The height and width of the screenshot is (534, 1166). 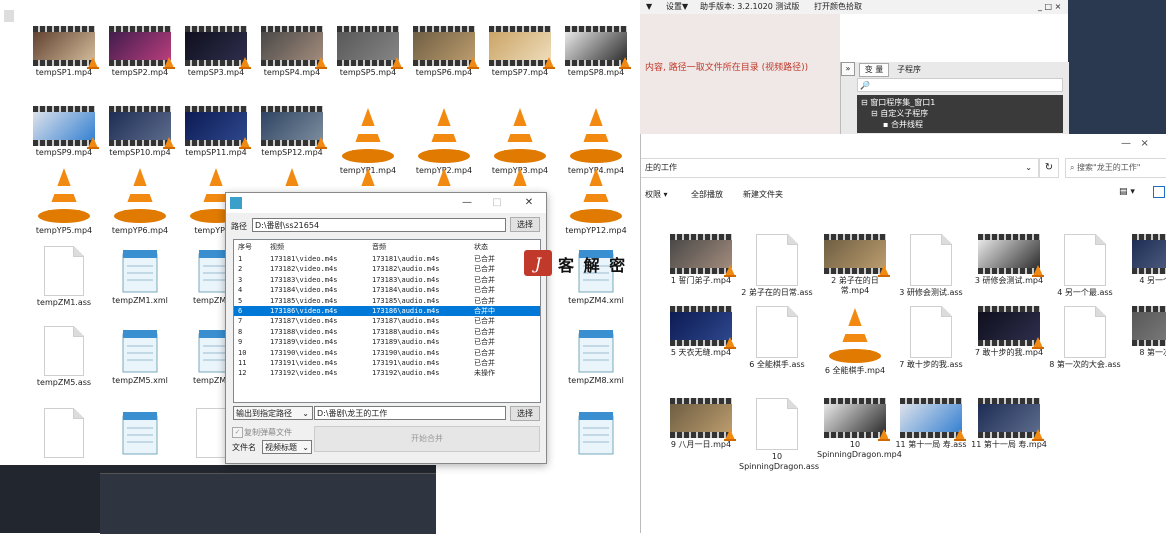 What do you see at coordinates (406, 259) in the screenshot?
I see `row-audio: 173181\audio.m4s` at bounding box center [406, 259].